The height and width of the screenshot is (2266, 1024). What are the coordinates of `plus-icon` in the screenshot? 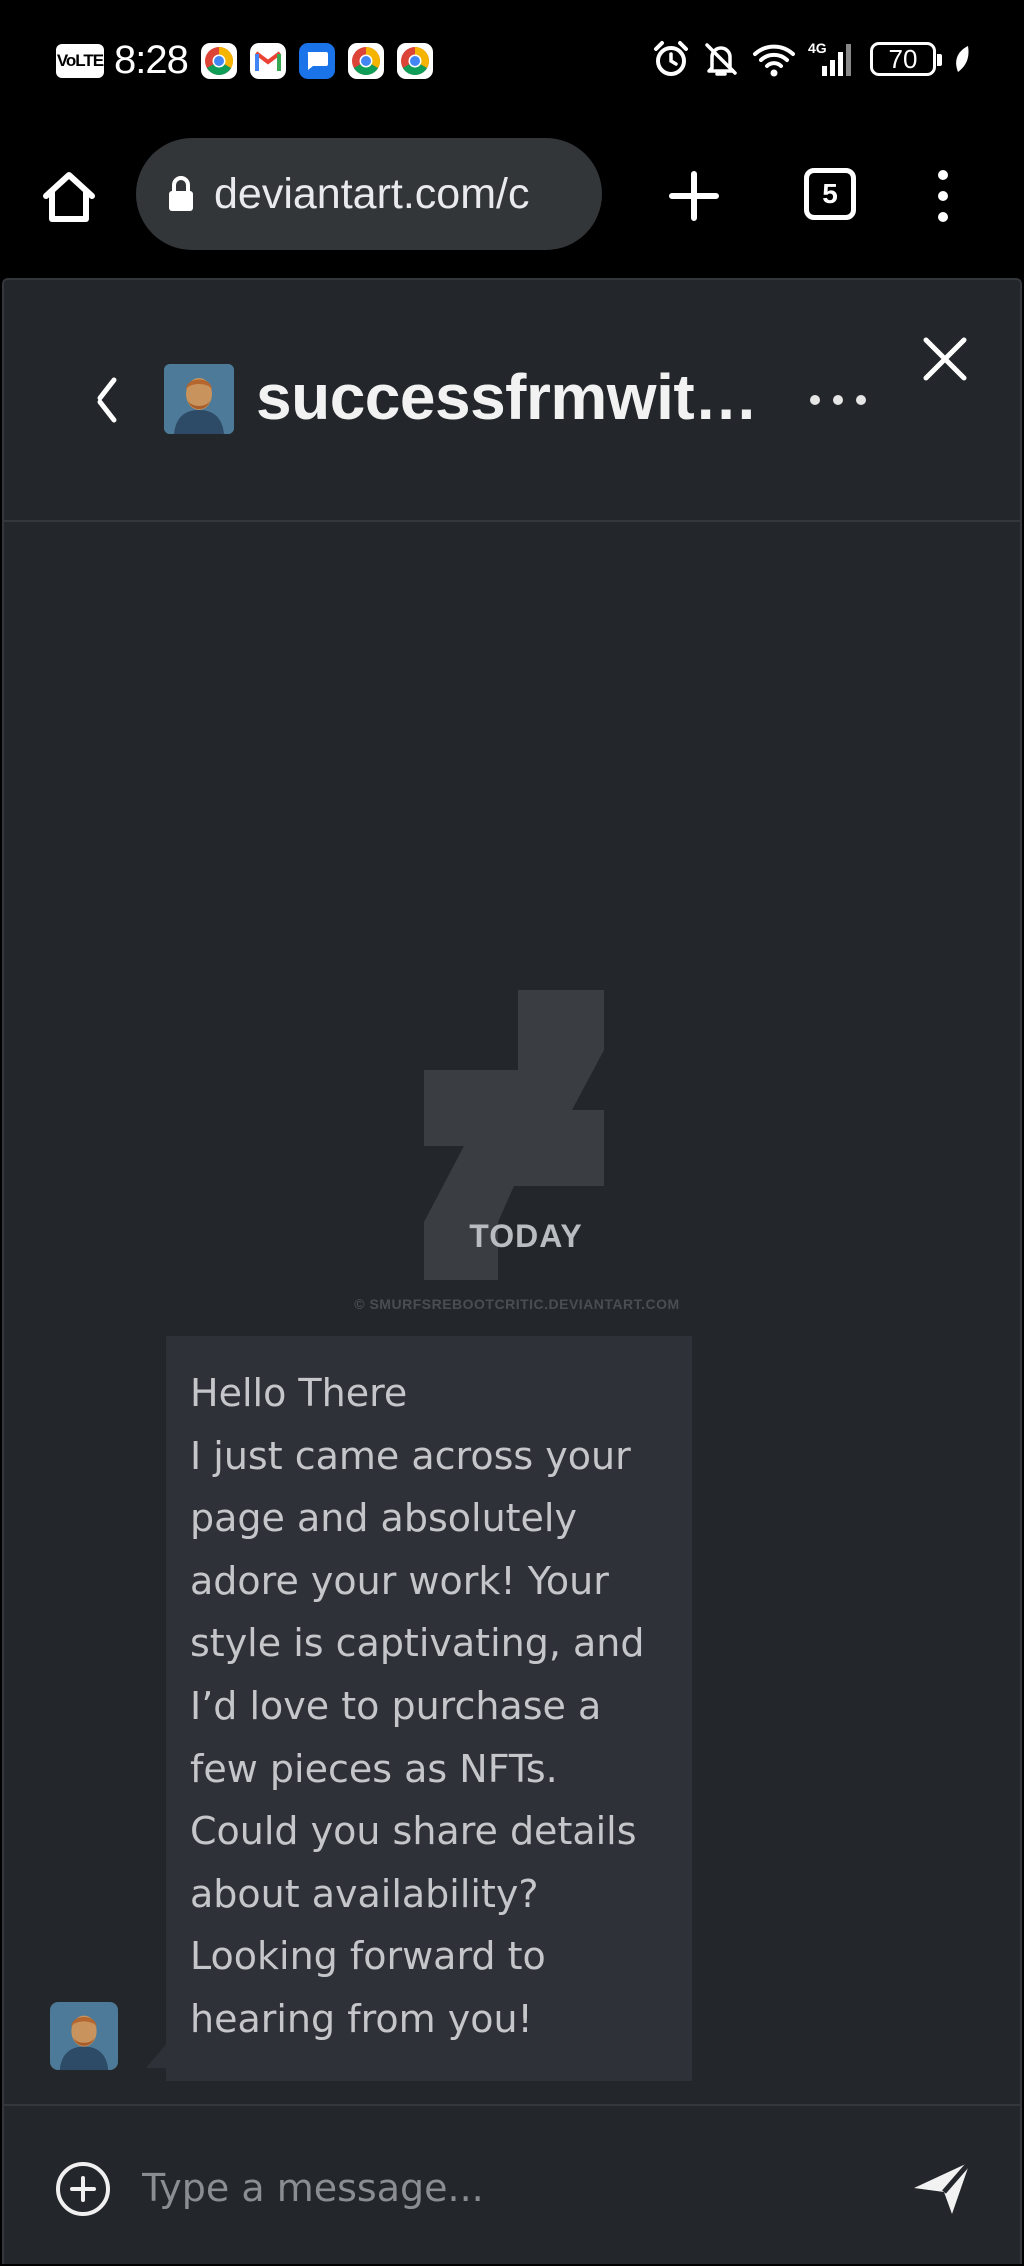 It's located at (694, 196).